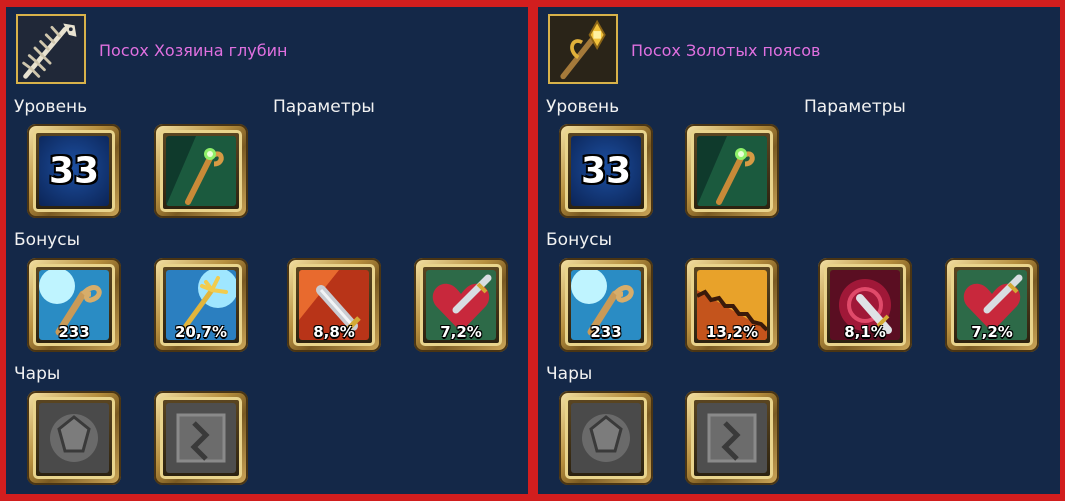  I want to click on item-name: Посох Золотых поясов, so click(726, 50).